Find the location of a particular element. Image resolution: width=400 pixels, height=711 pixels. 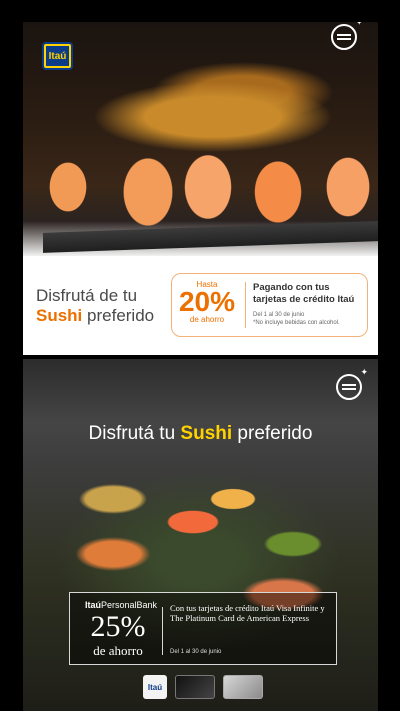

headline-rest: preferido is located at coordinates (118, 315).